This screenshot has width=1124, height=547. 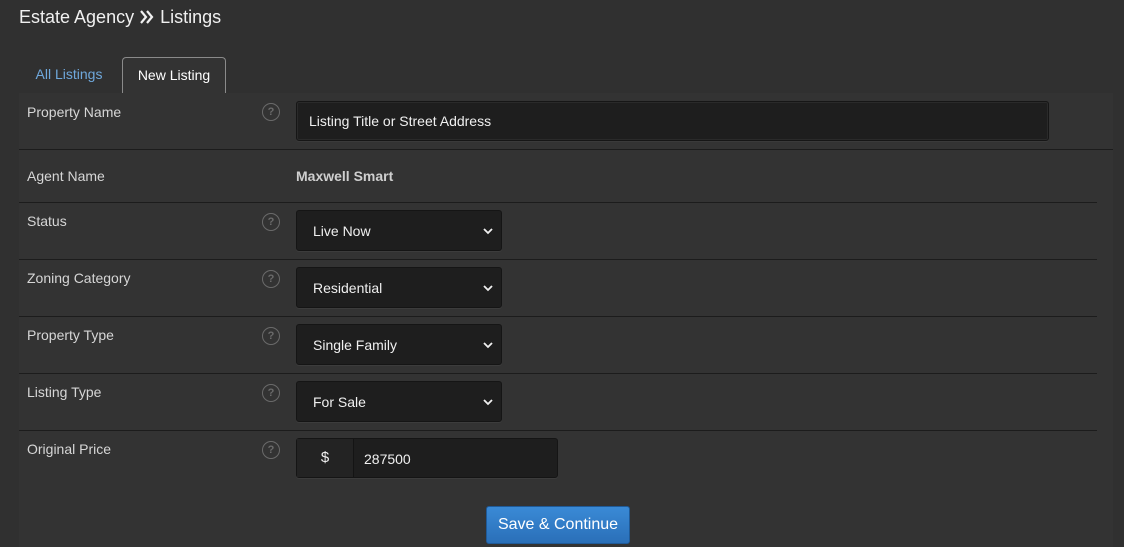 I want to click on property-name-input, so click(x=672, y=121).